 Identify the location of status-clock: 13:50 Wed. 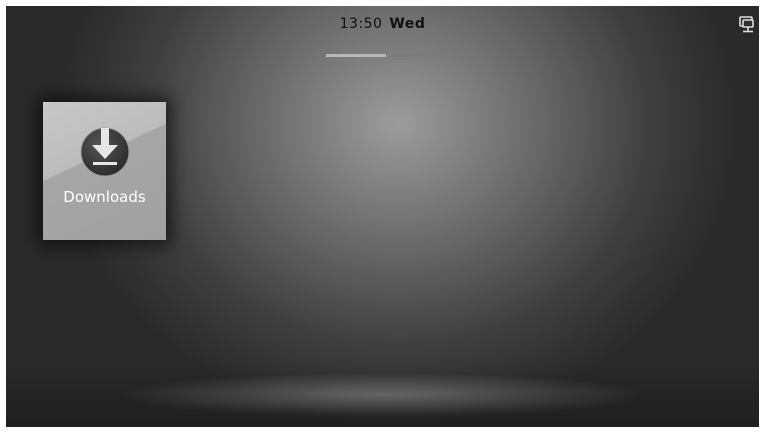
(382, 24).